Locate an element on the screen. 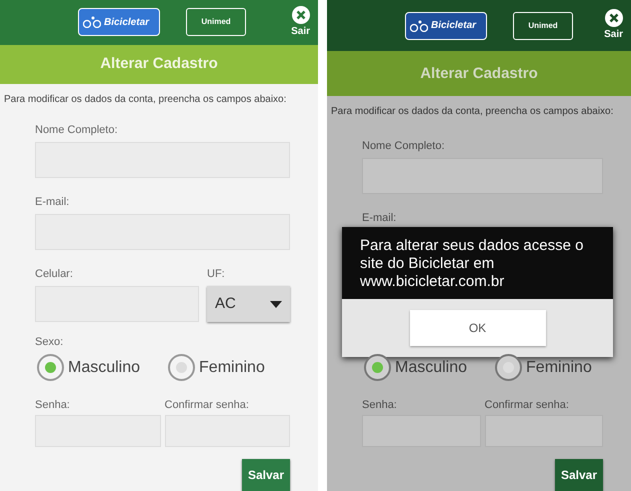 The image size is (631, 491). field-label: UF: is located at coordinates (216, 273).